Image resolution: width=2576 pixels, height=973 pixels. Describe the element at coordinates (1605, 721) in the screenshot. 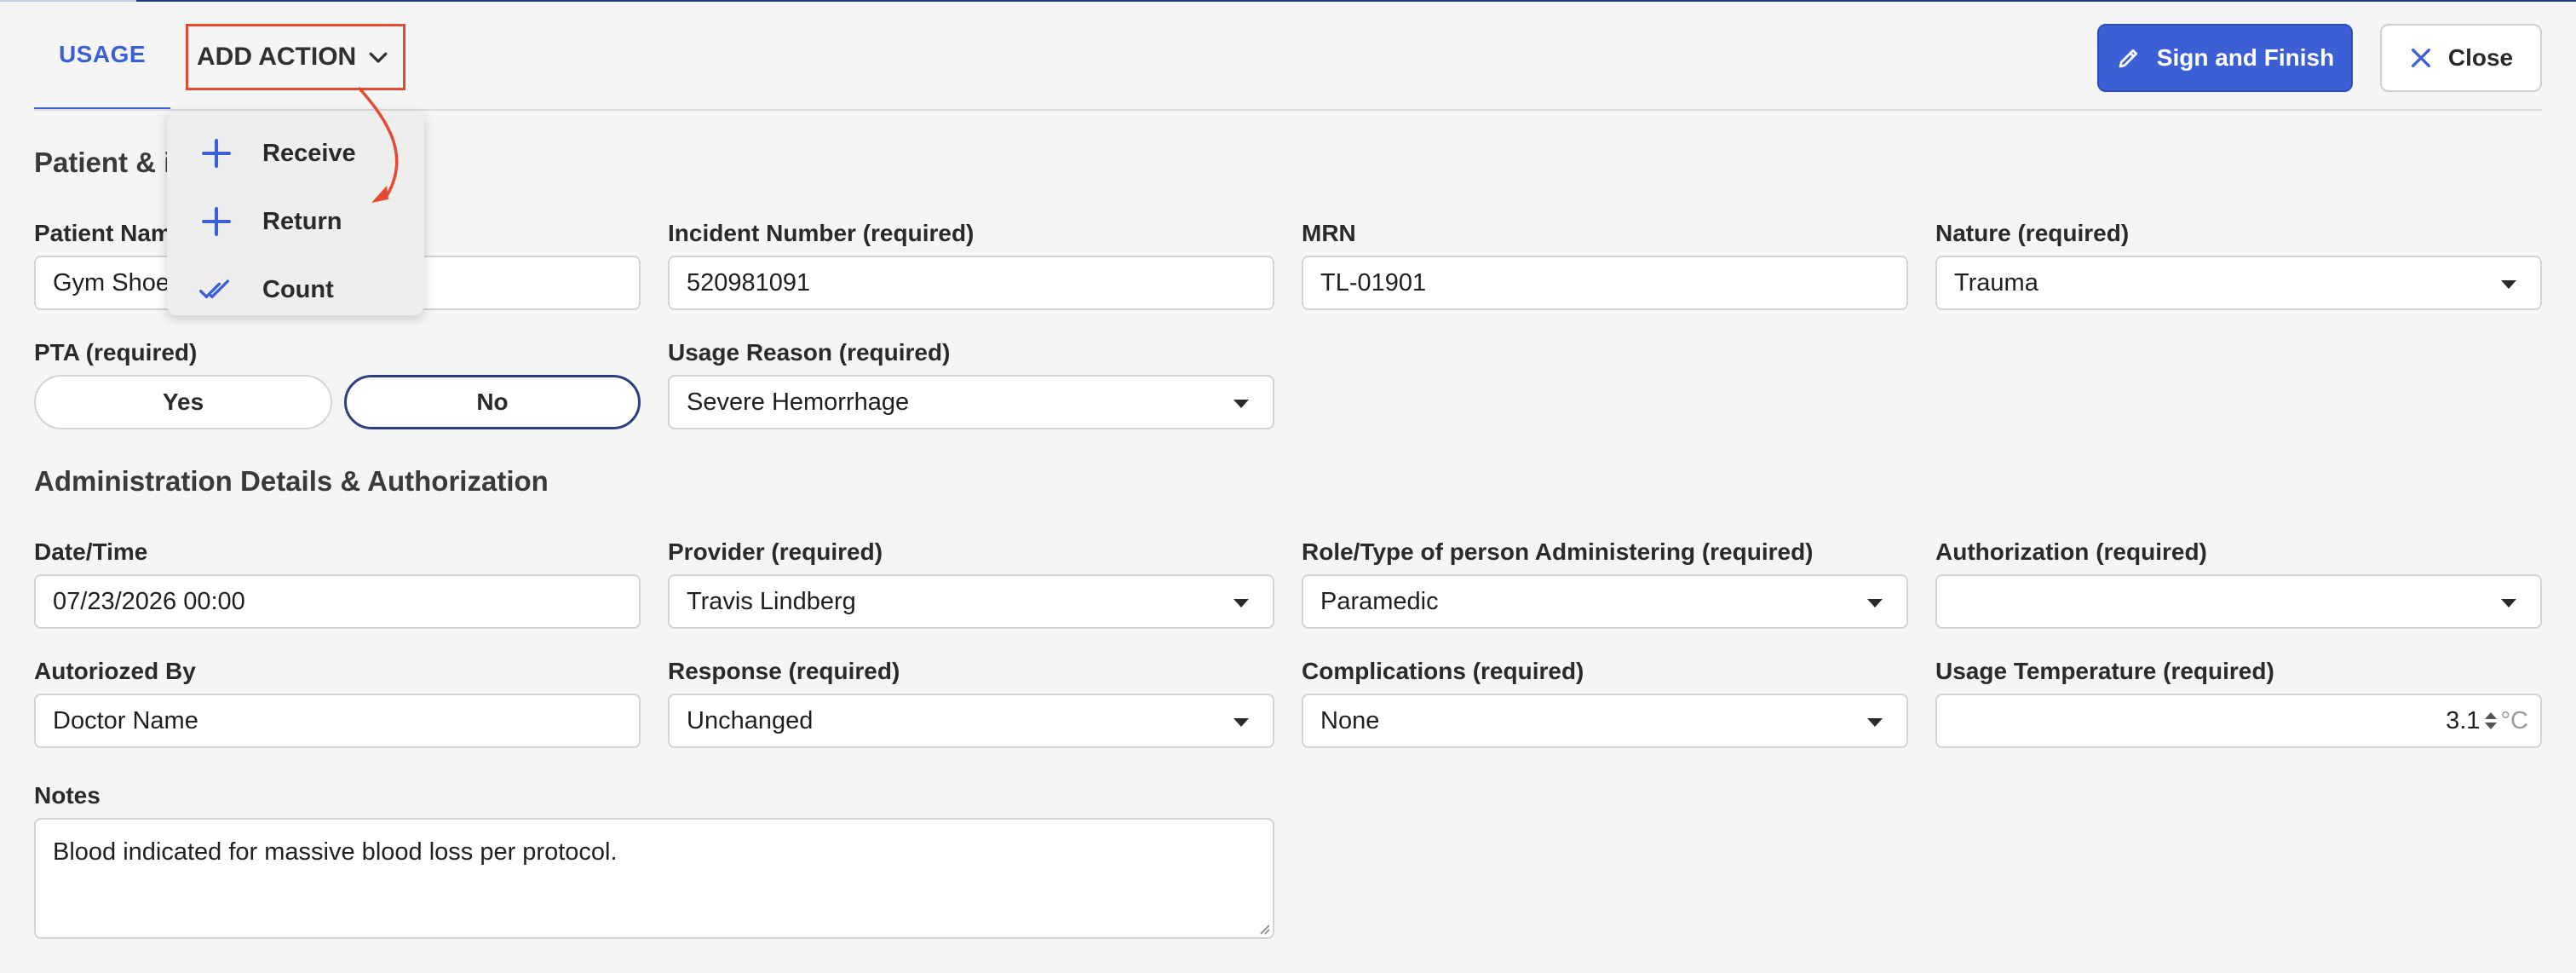

I see `complications-select: None` at that location.